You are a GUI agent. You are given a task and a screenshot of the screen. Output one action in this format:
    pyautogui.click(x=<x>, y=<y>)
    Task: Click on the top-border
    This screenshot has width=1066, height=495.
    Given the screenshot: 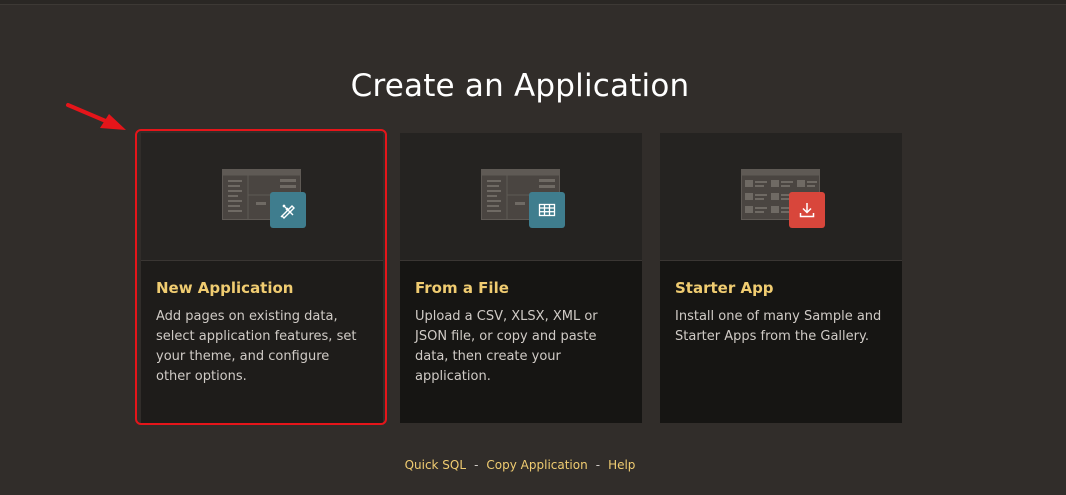 What is the action you would take?
    pyautogui.click(x=533, y=2)
    